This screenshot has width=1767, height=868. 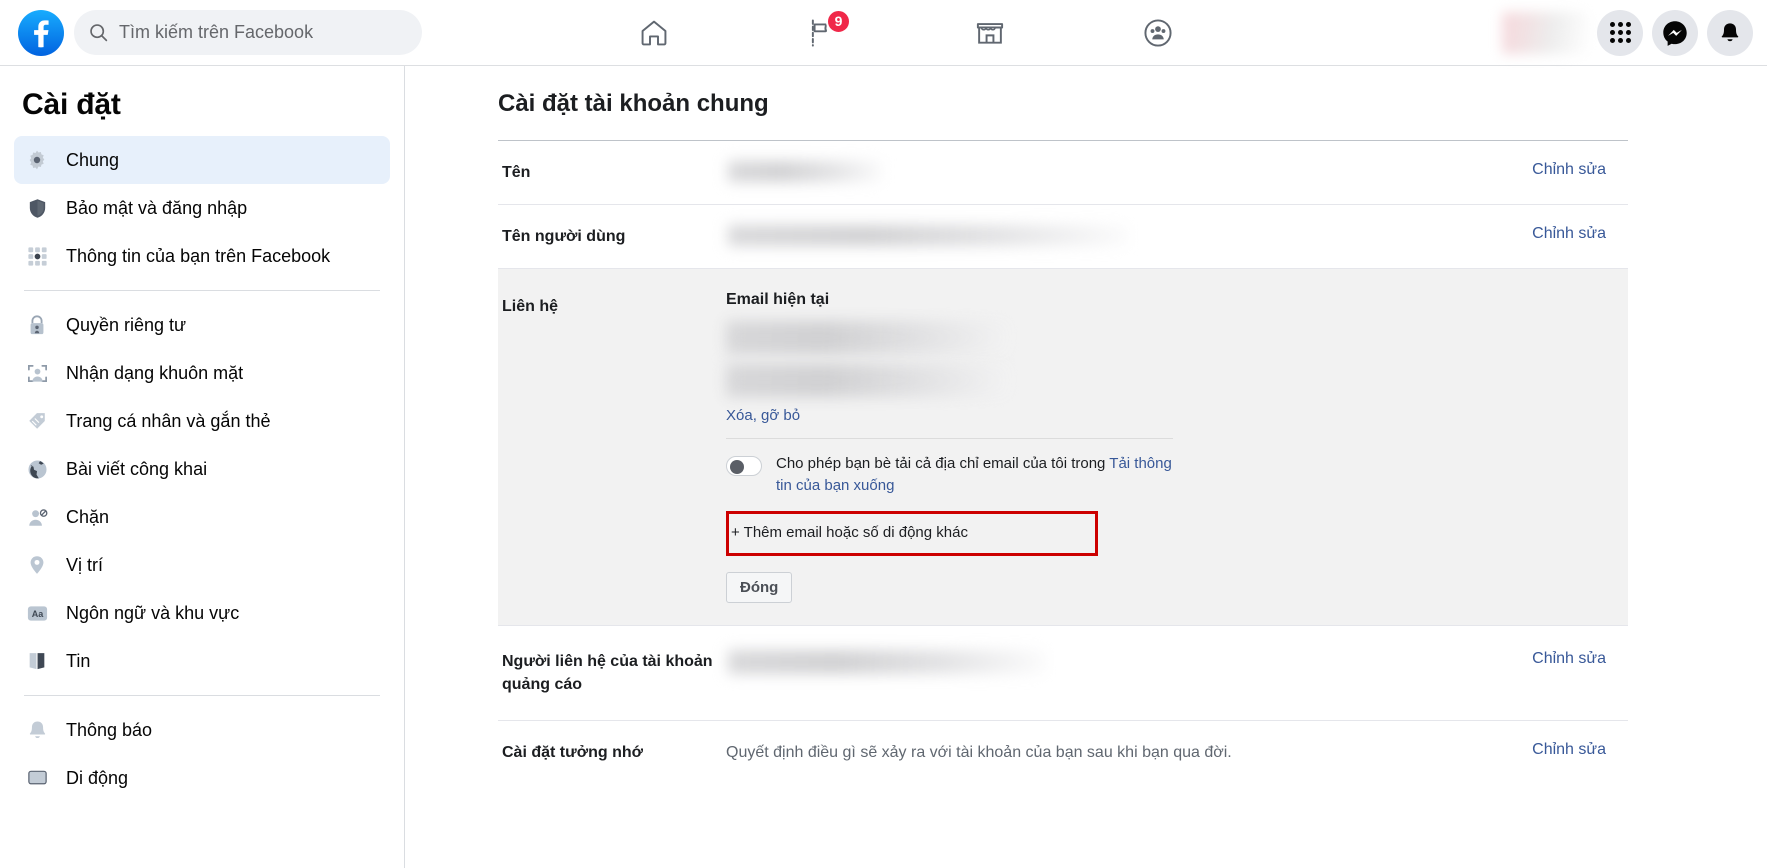 What do you see at coordinates (41, 32) in the screenshot?
I see `facebook-logo-icon` at bounding box center [41, 32].